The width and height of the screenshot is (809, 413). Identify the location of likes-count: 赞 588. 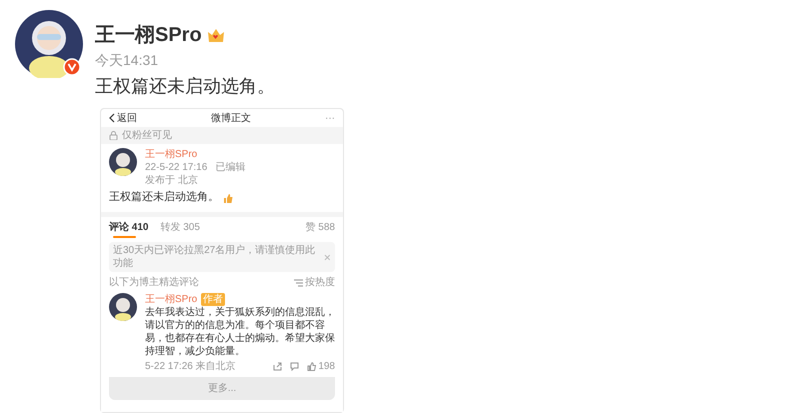
(320, 229).